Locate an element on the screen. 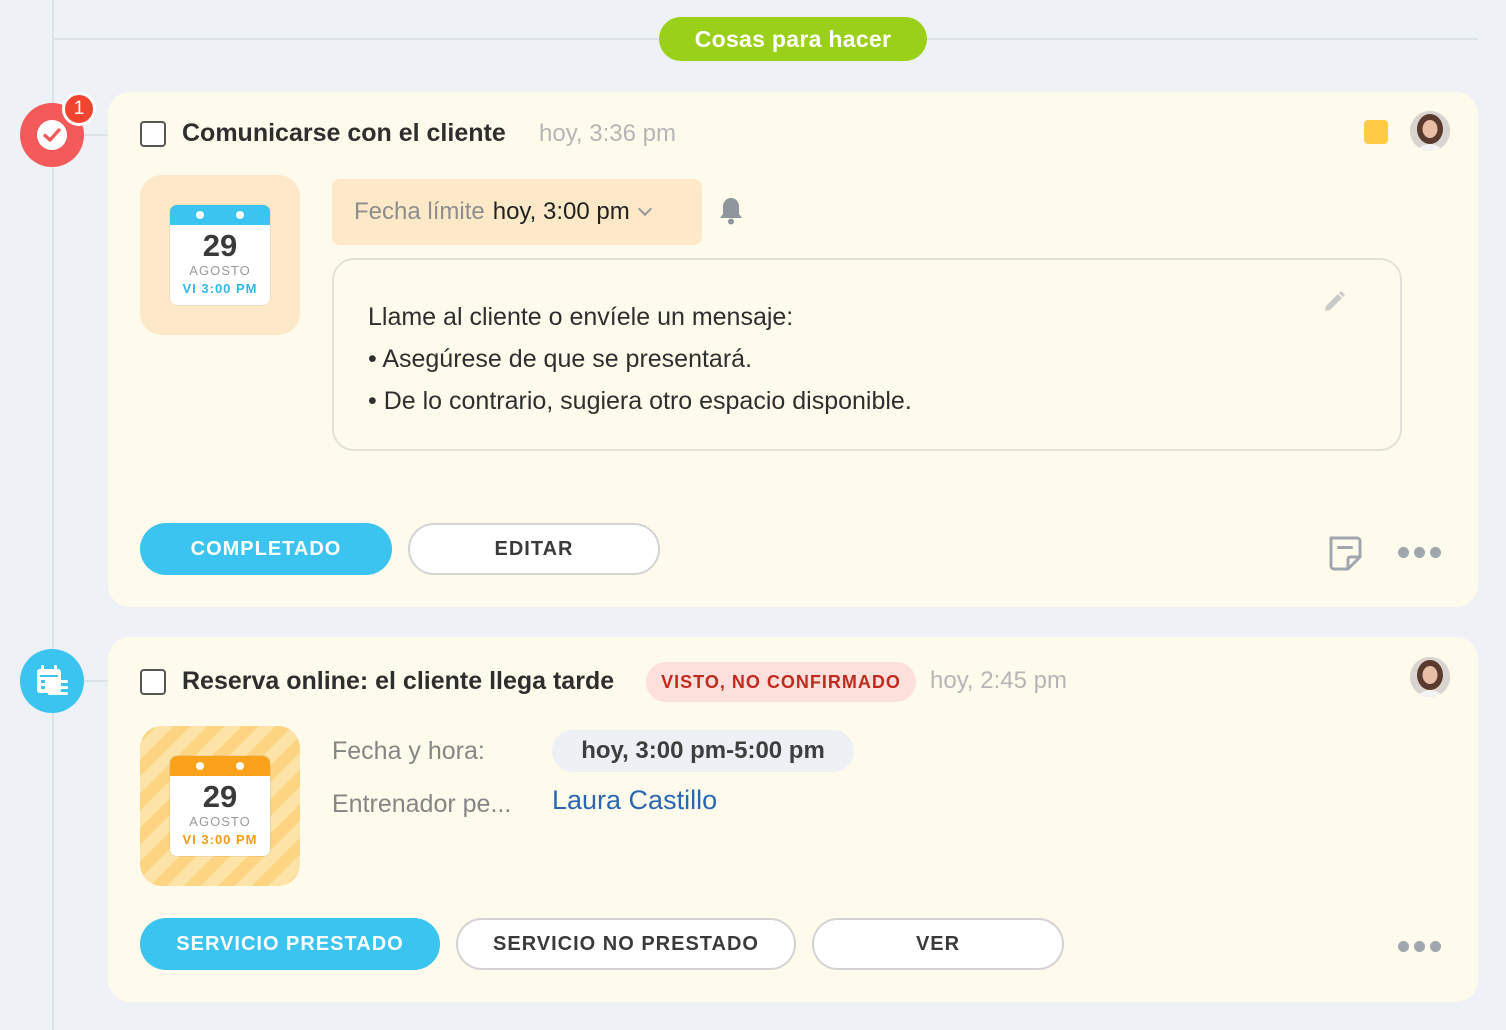  service-not-provided-button: SERVICIO NO PRESTADO is located at coordinates (626, 944).